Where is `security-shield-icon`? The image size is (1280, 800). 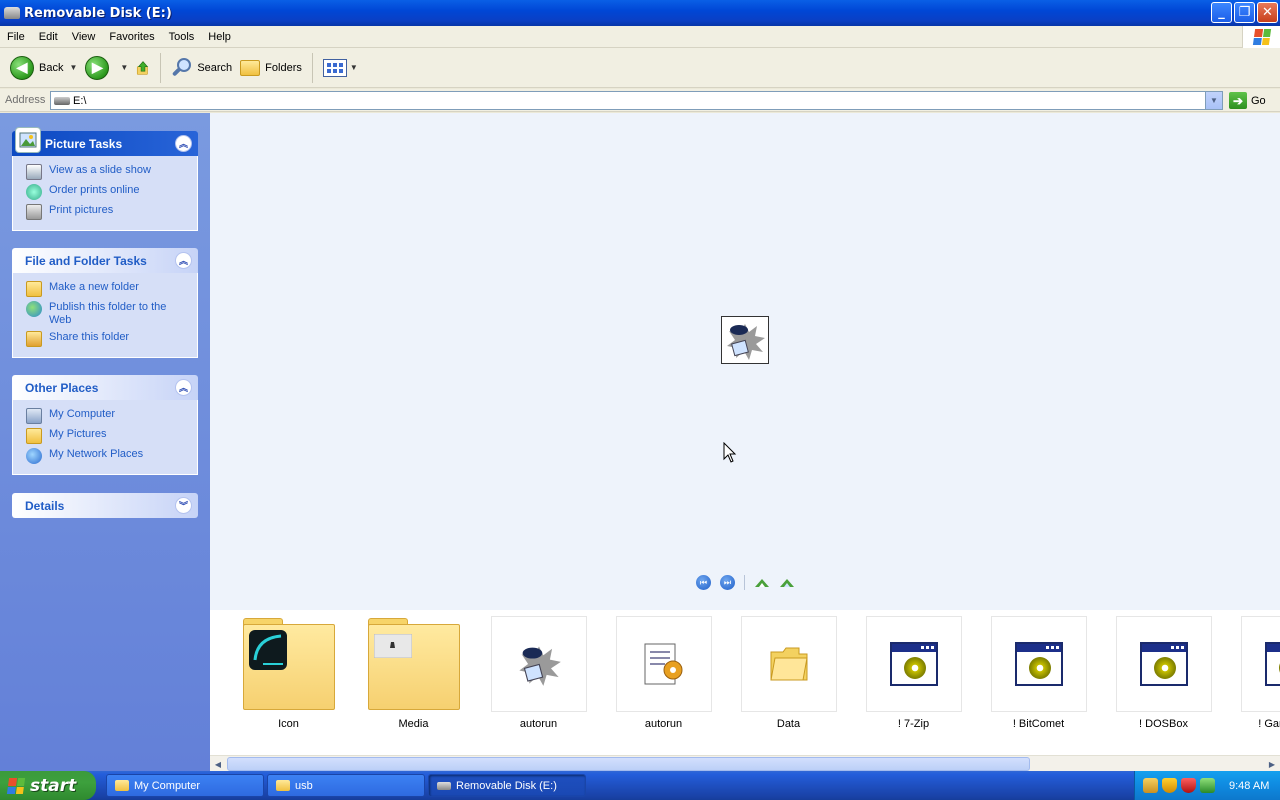 security-shield-icon is located at coordinates (1169, 785).